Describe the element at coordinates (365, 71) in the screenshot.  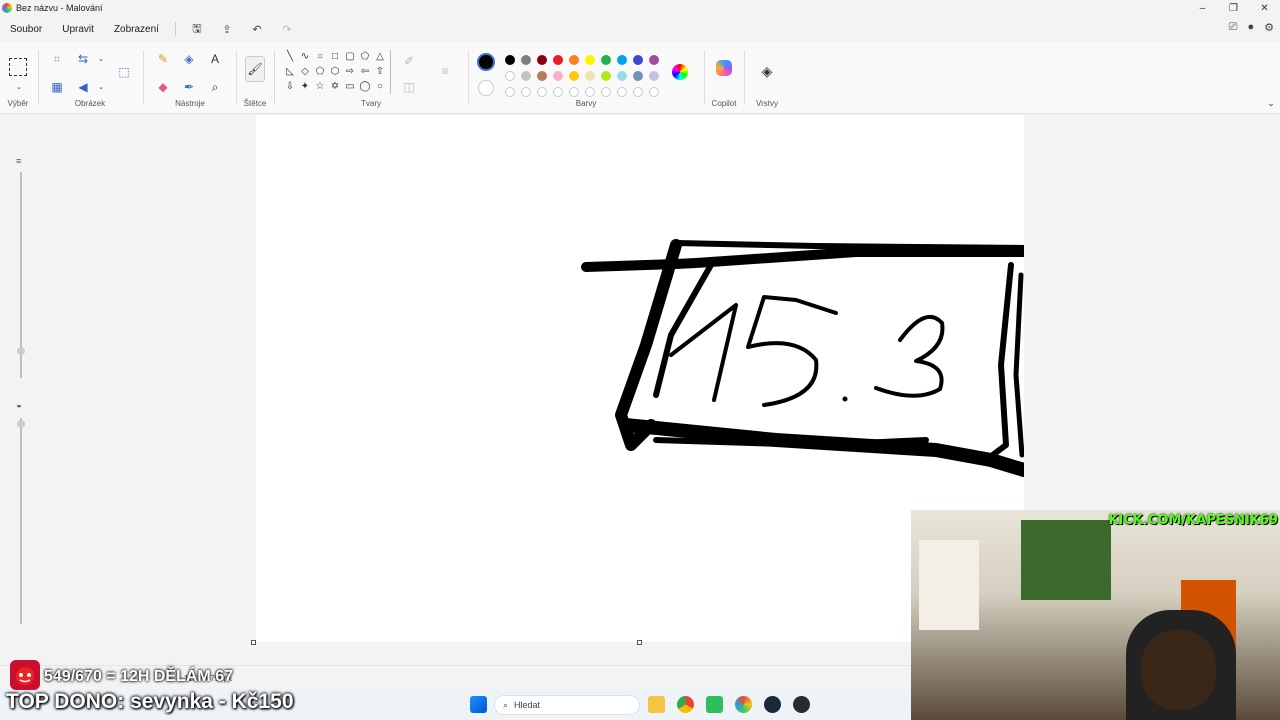
I see `arrow-left-shape-icon: ⇦` at that location.